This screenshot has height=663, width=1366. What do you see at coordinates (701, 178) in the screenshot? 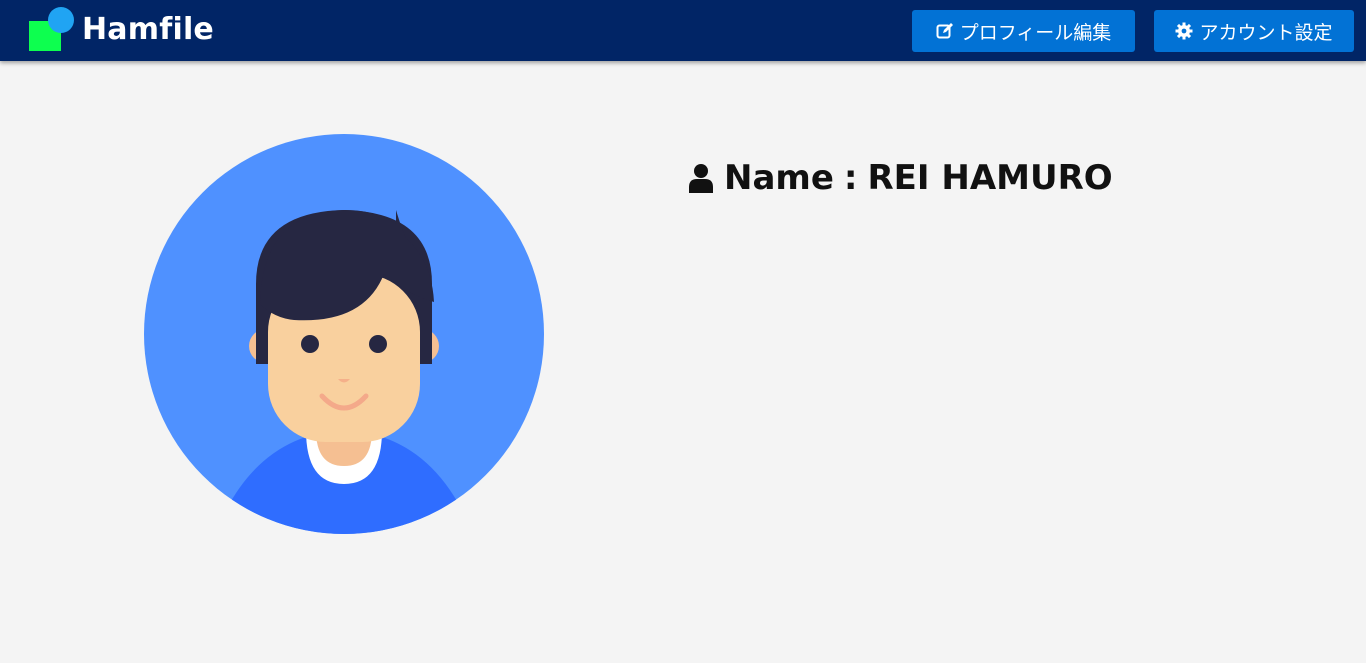
I see `user-icon` at bounding box center [701, 178].